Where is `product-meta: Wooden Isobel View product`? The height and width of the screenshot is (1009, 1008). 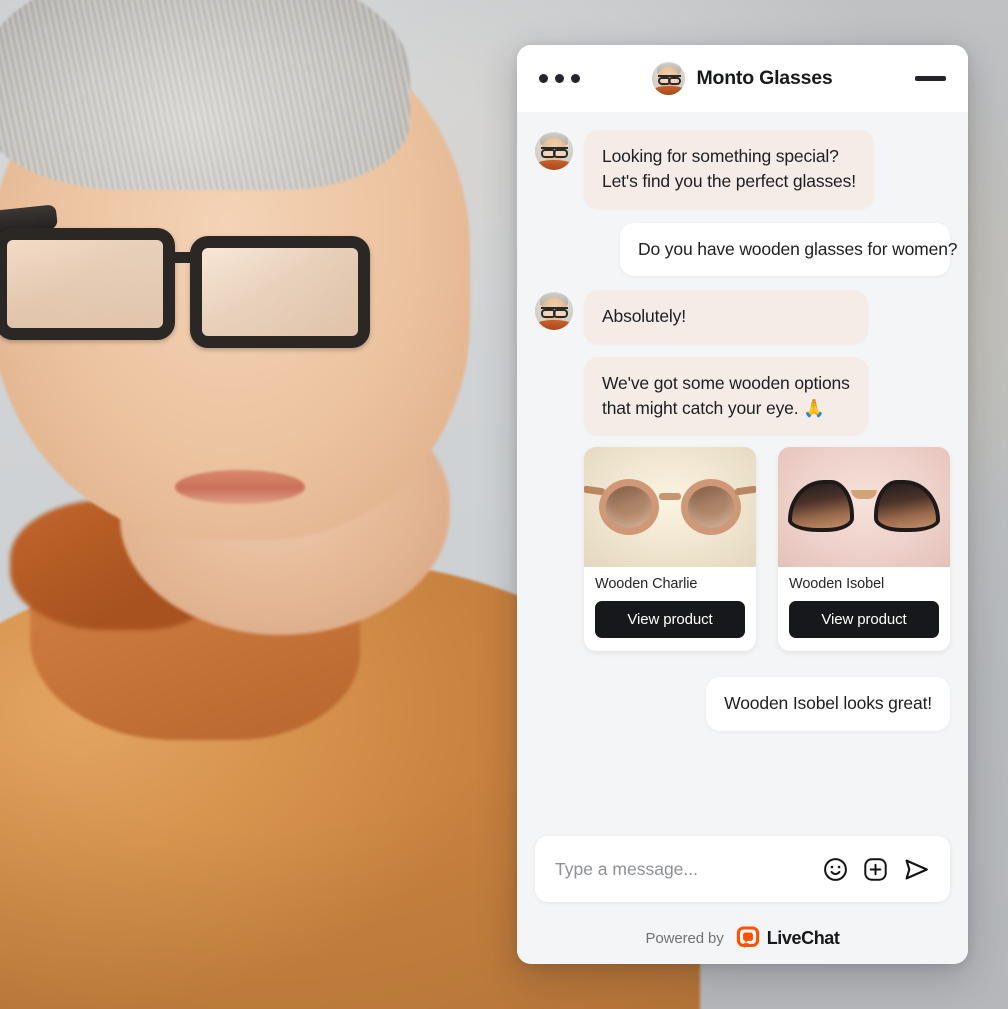
product-meta: Wooden Isobel View product is located at coordinates (864, 609).